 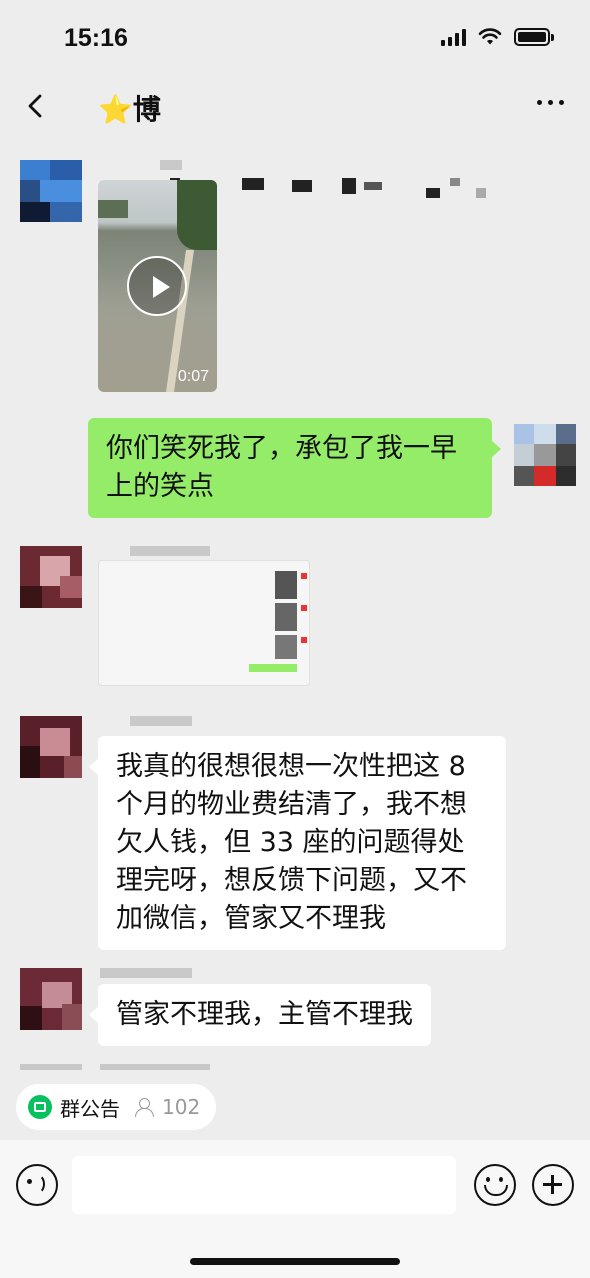 What do you see at coordinates (96, 38) in the screenshot?
I see `status-time: 15:16` at bounding box center [96, 38].